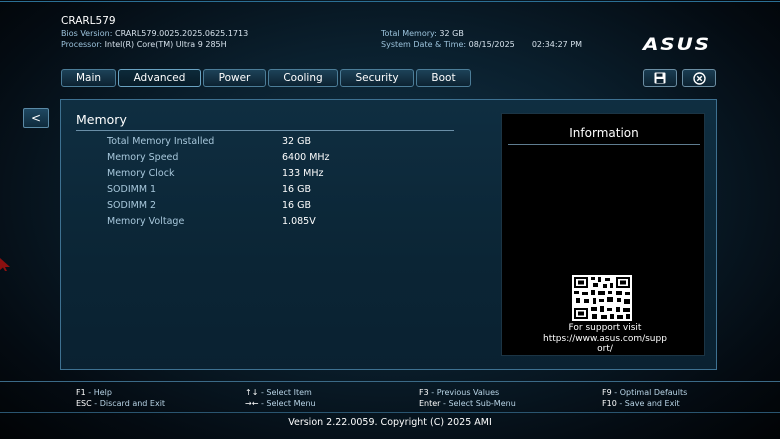 The height and width of the screenshot is (439, 780). I want to click on date-value: 08/15/2025, so click(492, 44).